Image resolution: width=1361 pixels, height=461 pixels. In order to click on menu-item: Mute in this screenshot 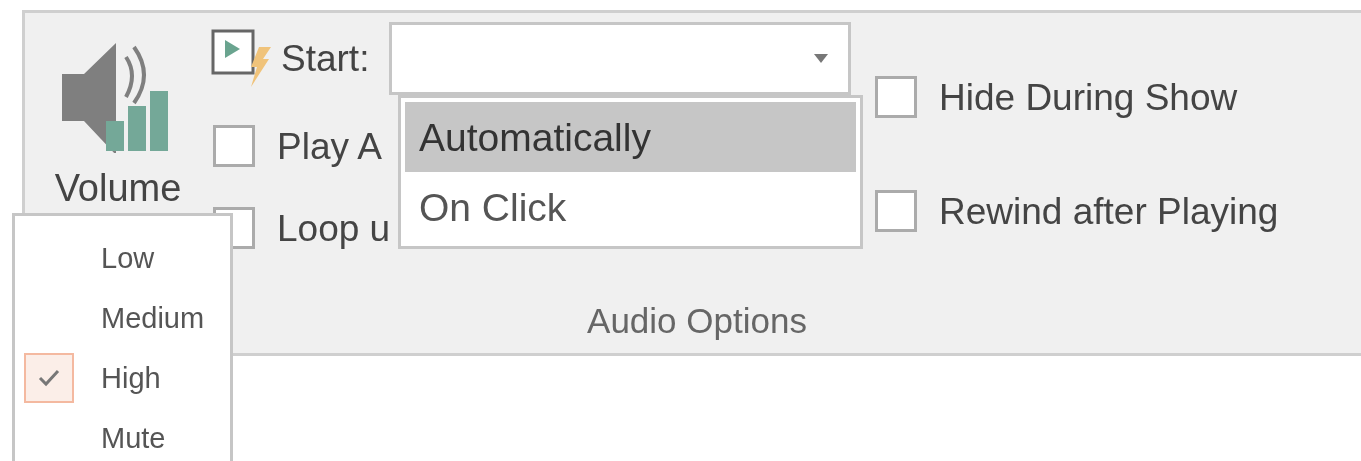, I will do `click(122, 434)`.